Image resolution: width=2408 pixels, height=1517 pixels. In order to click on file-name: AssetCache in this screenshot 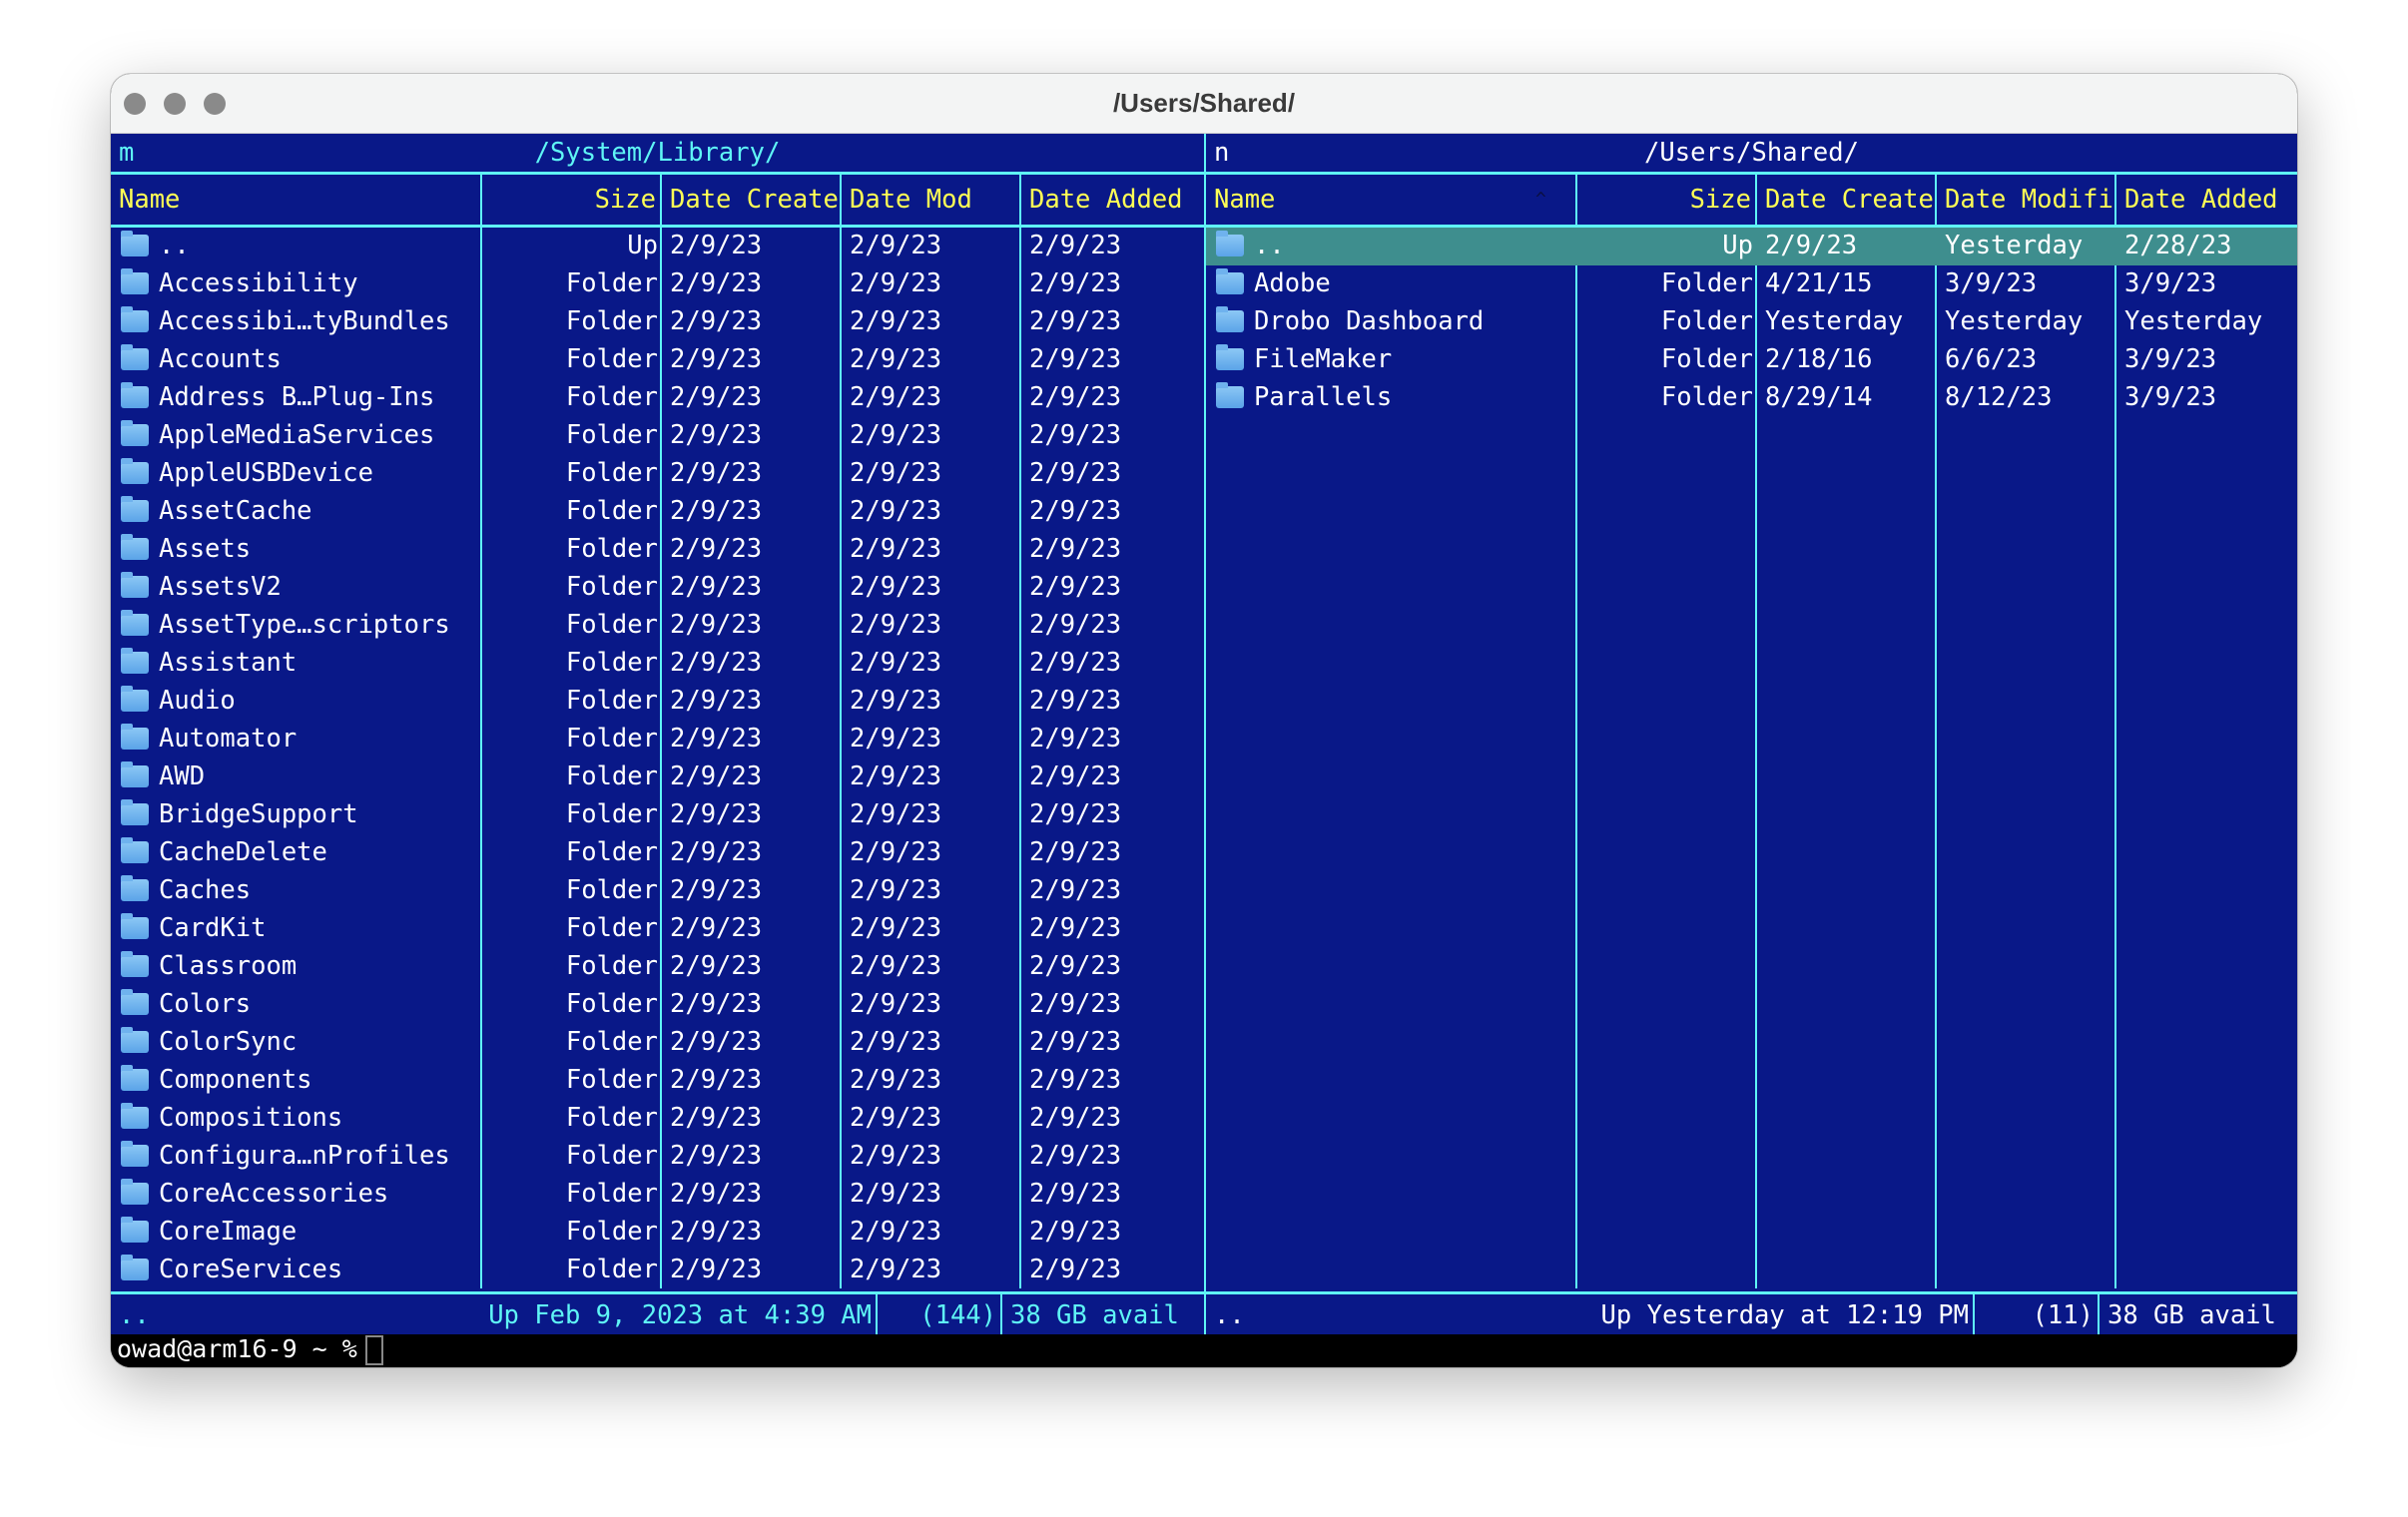, I will do `click(236, 511)`.